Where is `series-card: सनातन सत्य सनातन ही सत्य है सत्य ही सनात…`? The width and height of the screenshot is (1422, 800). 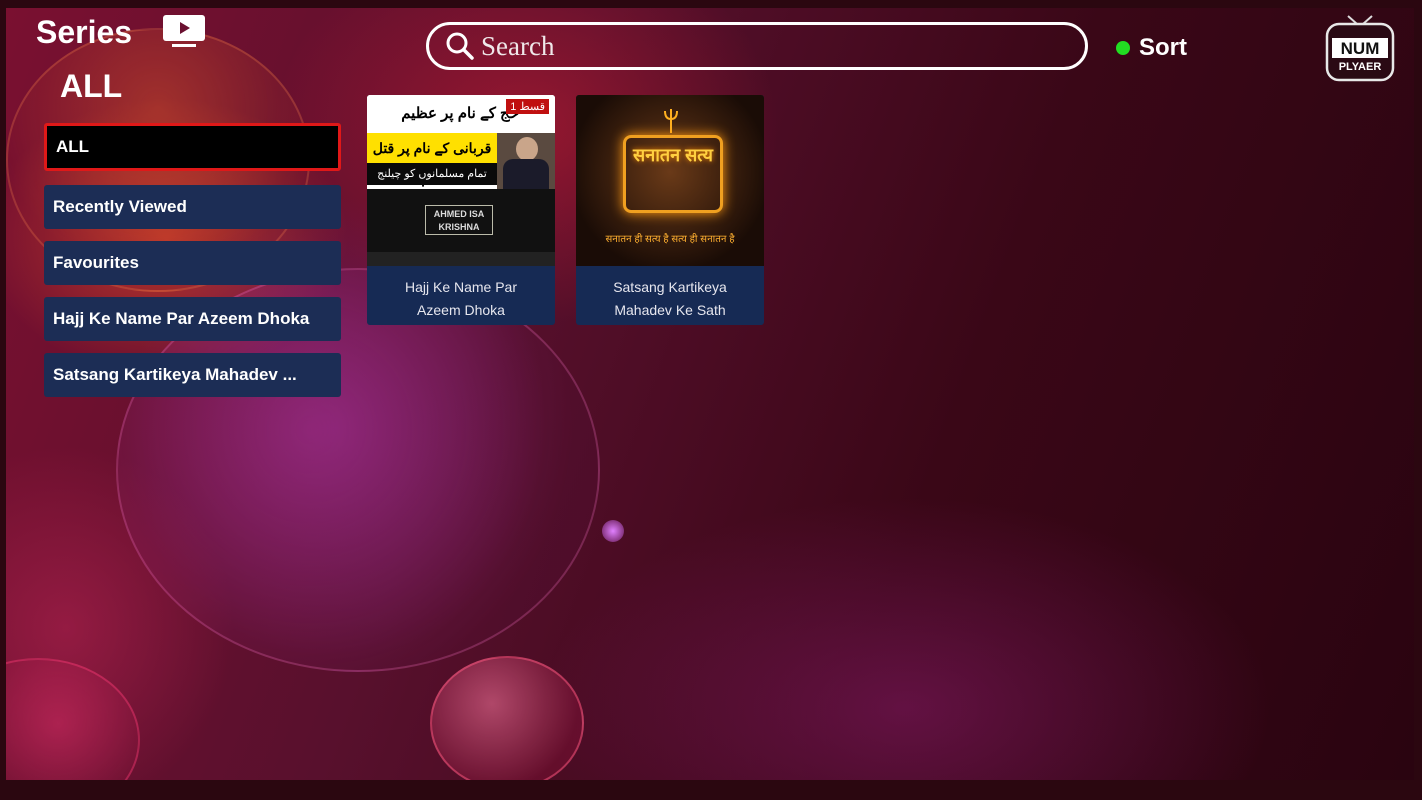
series-card: सनातन सत्य सनातन ही सत्य है सत्य ही सनात… is located at coordinates (670, 210).